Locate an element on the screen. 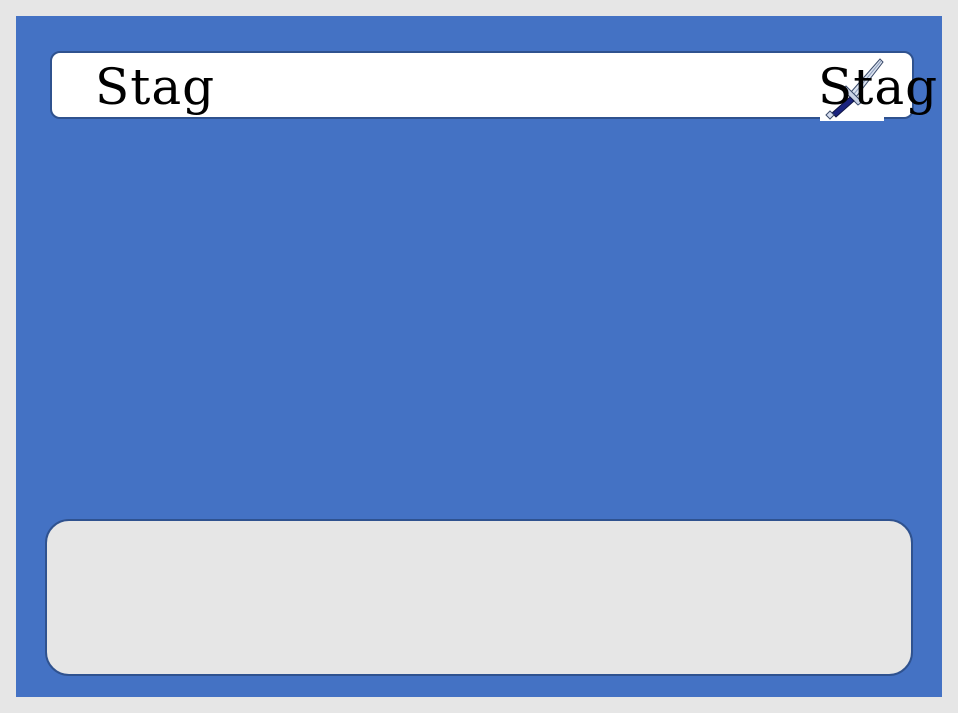 The image size is (958, 713). player-name-right: Stag is located at coordinates (878, 87).